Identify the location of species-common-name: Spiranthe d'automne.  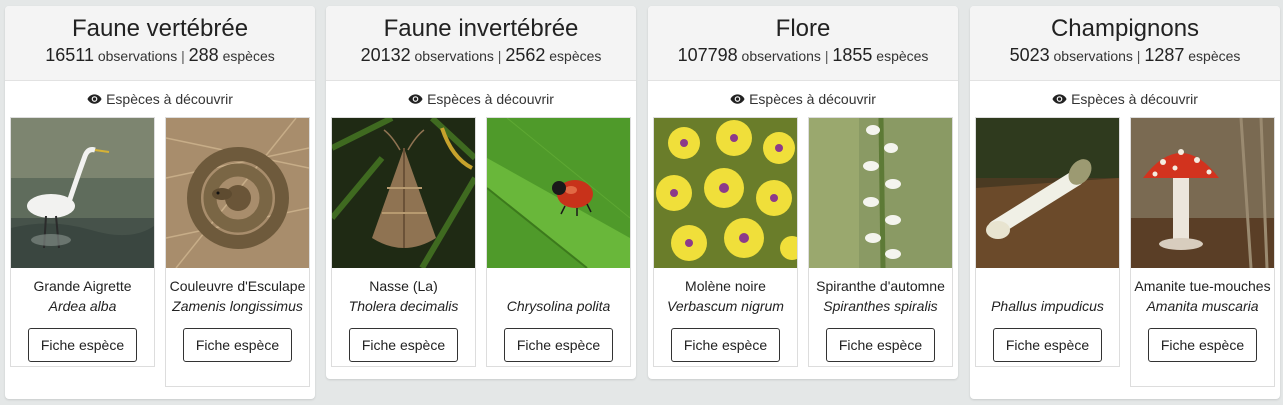
(880, 286).